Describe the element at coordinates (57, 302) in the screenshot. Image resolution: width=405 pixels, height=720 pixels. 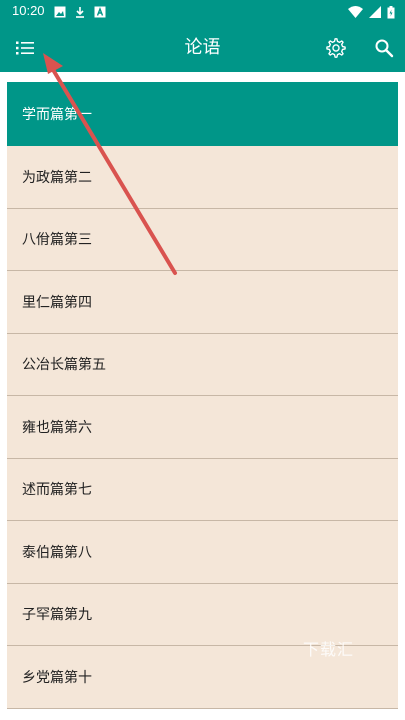
I see `chapter-label: 里仁篇第四` at that location.